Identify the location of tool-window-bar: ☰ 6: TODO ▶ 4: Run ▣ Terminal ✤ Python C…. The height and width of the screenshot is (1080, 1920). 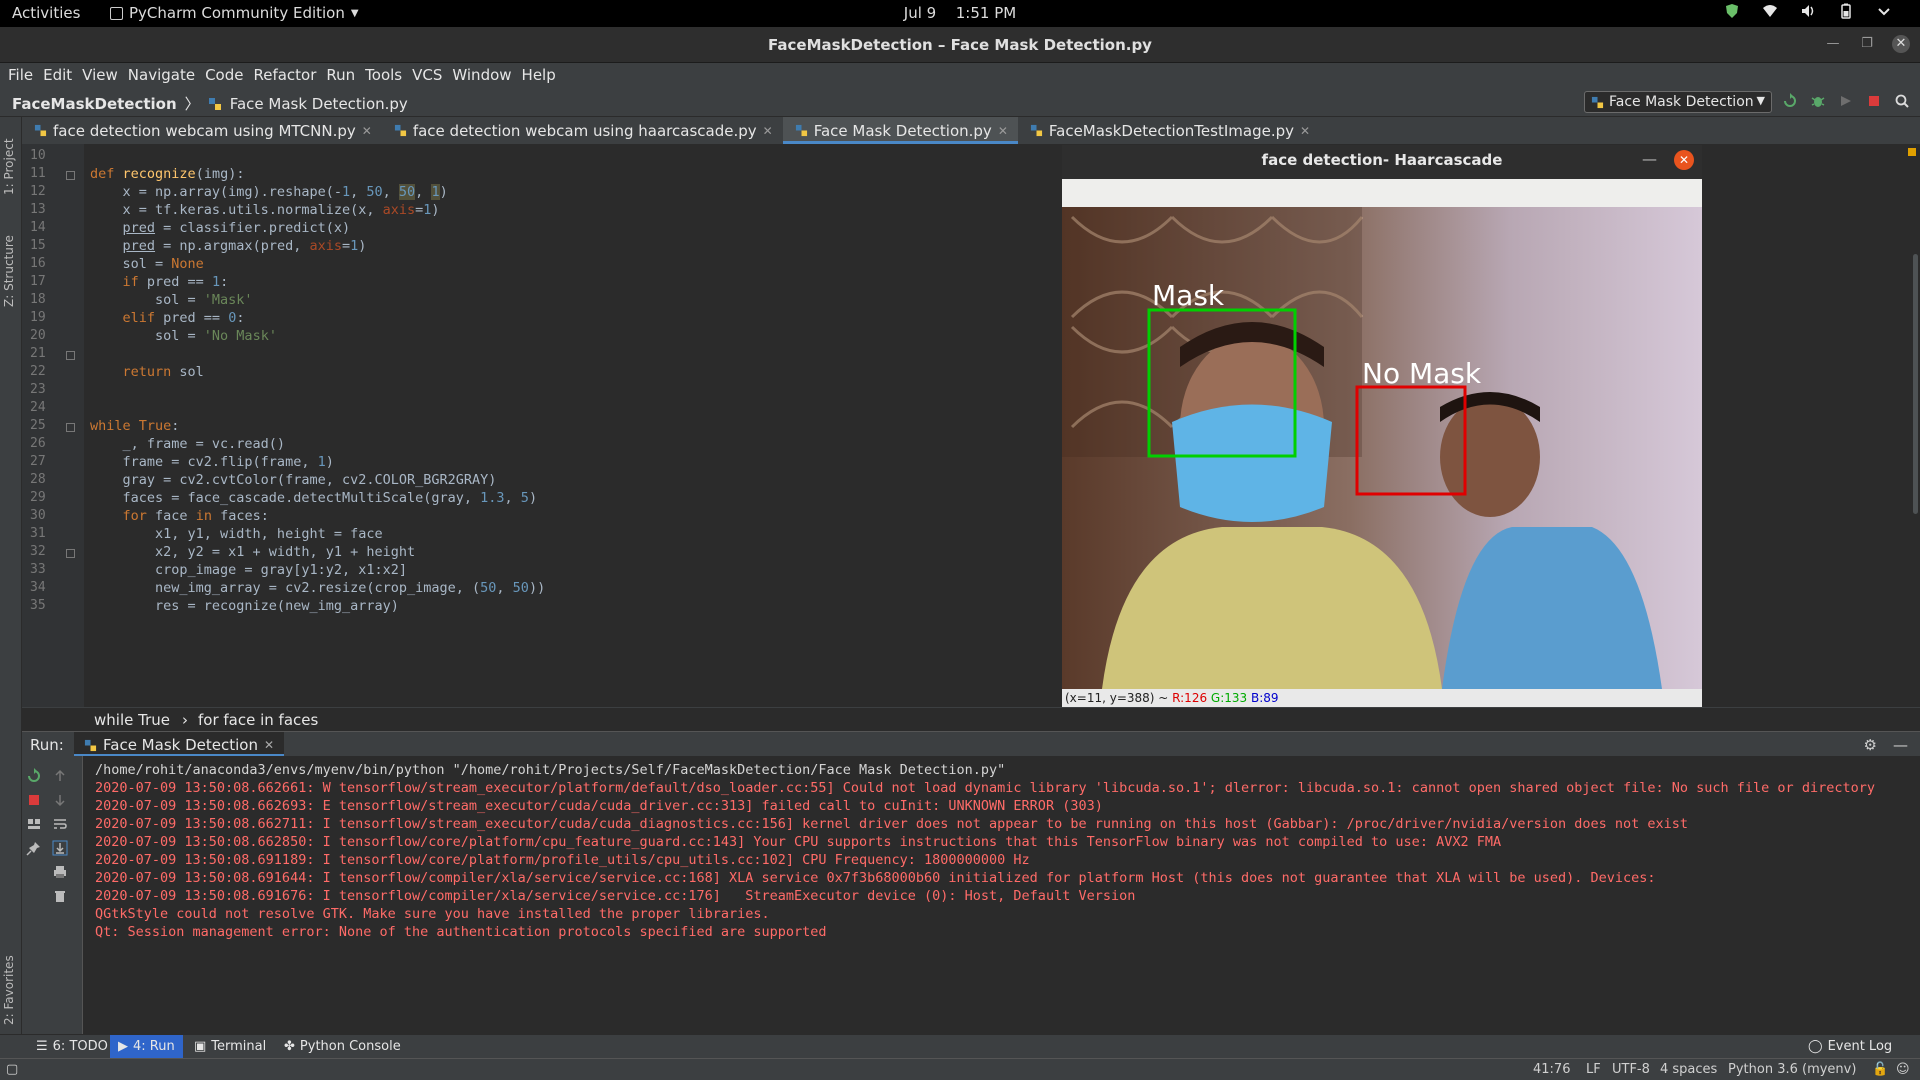
(960, 1046).